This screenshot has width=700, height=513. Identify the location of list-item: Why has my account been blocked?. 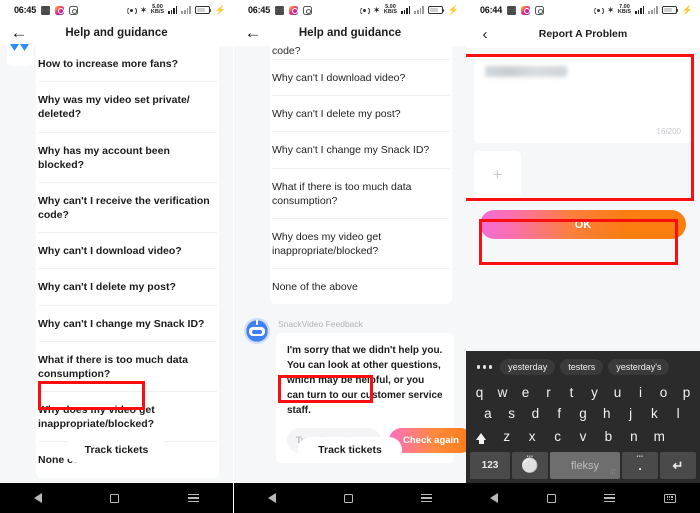
(127, 158).